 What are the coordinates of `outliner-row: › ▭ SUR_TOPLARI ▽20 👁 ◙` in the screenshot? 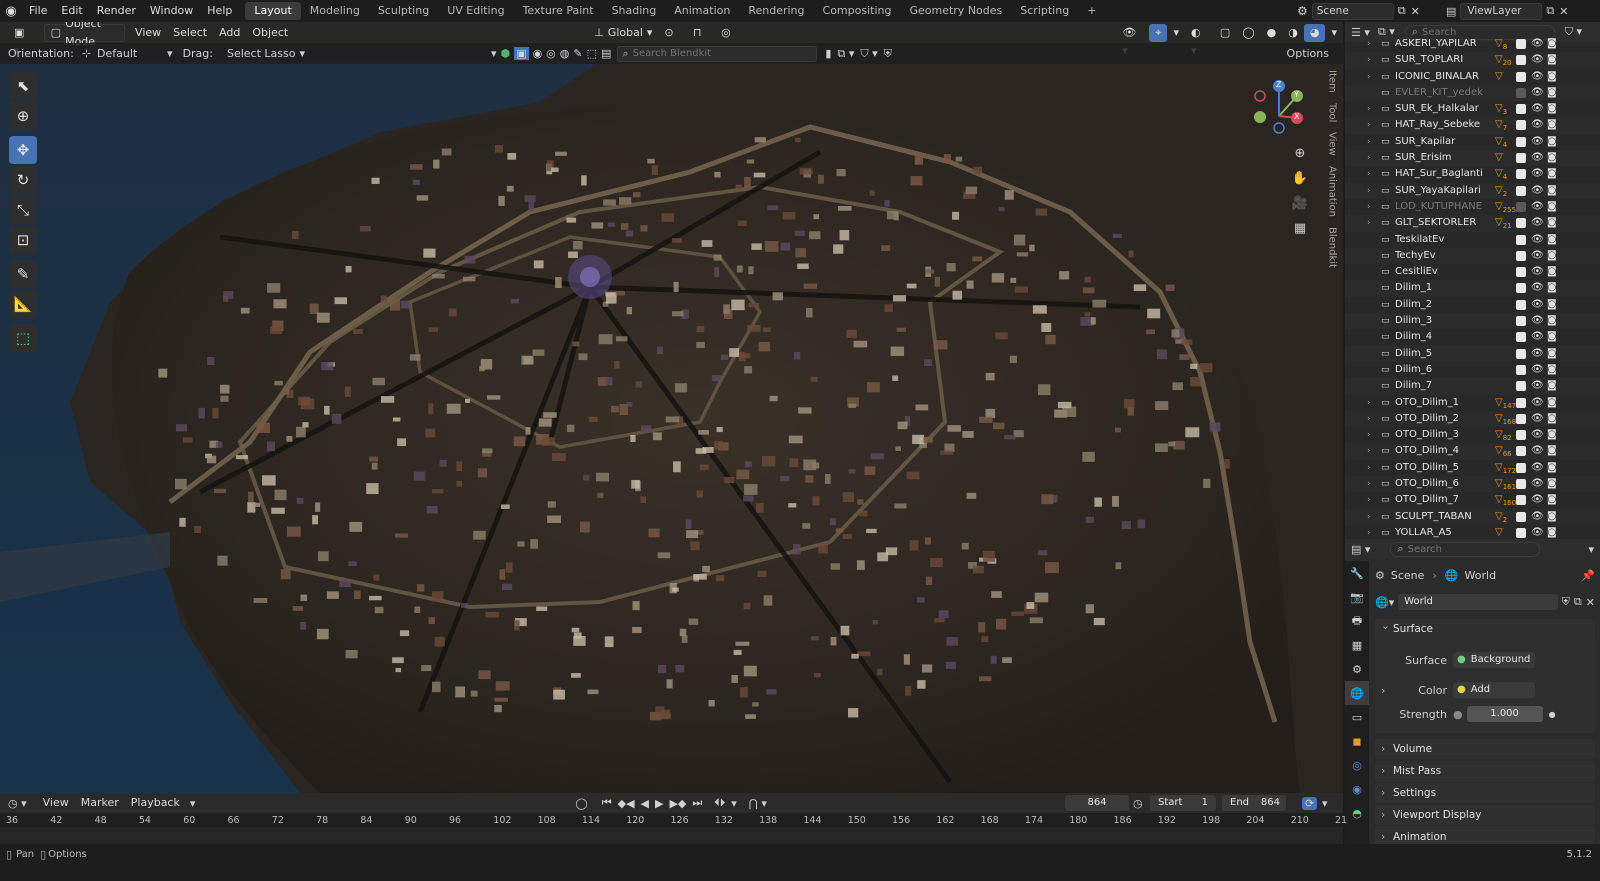 It's located at (1472, 60).